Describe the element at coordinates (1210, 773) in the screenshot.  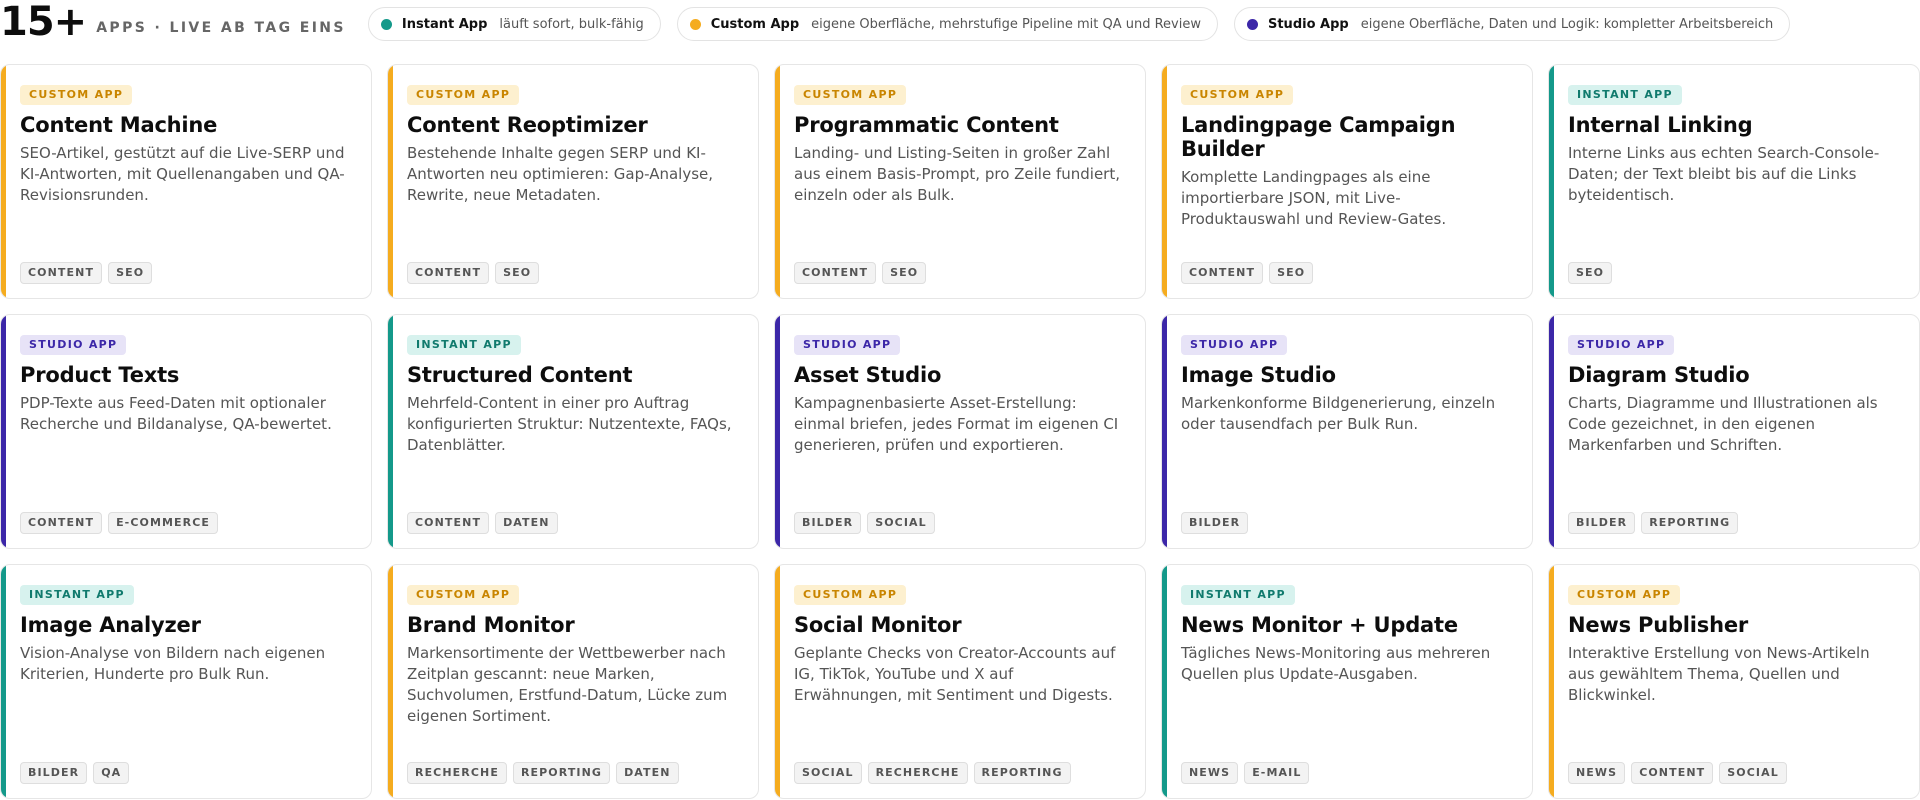
I see `category-tag: NEWS` at that location.